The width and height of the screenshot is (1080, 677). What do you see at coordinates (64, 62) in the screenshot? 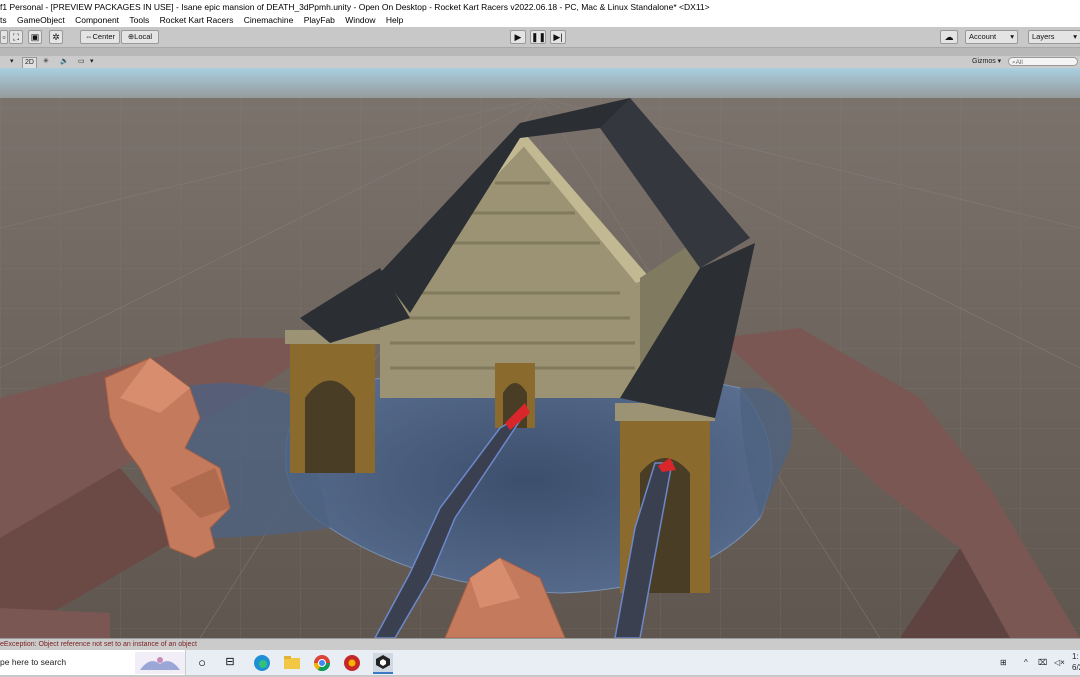
I see `audio-icon: 🔈` at bounding box center [64, 62].